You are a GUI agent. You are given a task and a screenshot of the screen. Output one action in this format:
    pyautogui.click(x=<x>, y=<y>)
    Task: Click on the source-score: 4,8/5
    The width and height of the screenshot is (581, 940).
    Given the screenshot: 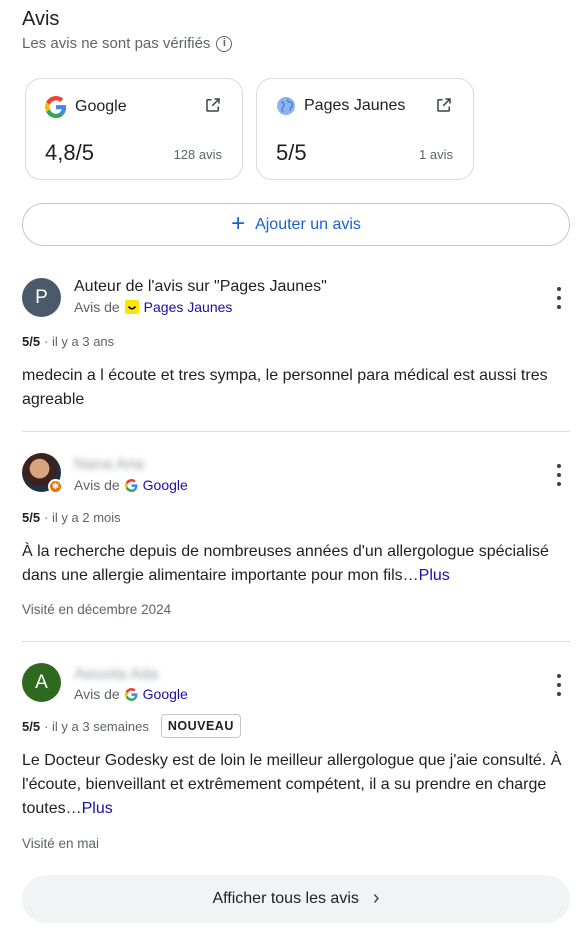 What is the action you would take?
    pyautogui.click(x=69, y=152)
    